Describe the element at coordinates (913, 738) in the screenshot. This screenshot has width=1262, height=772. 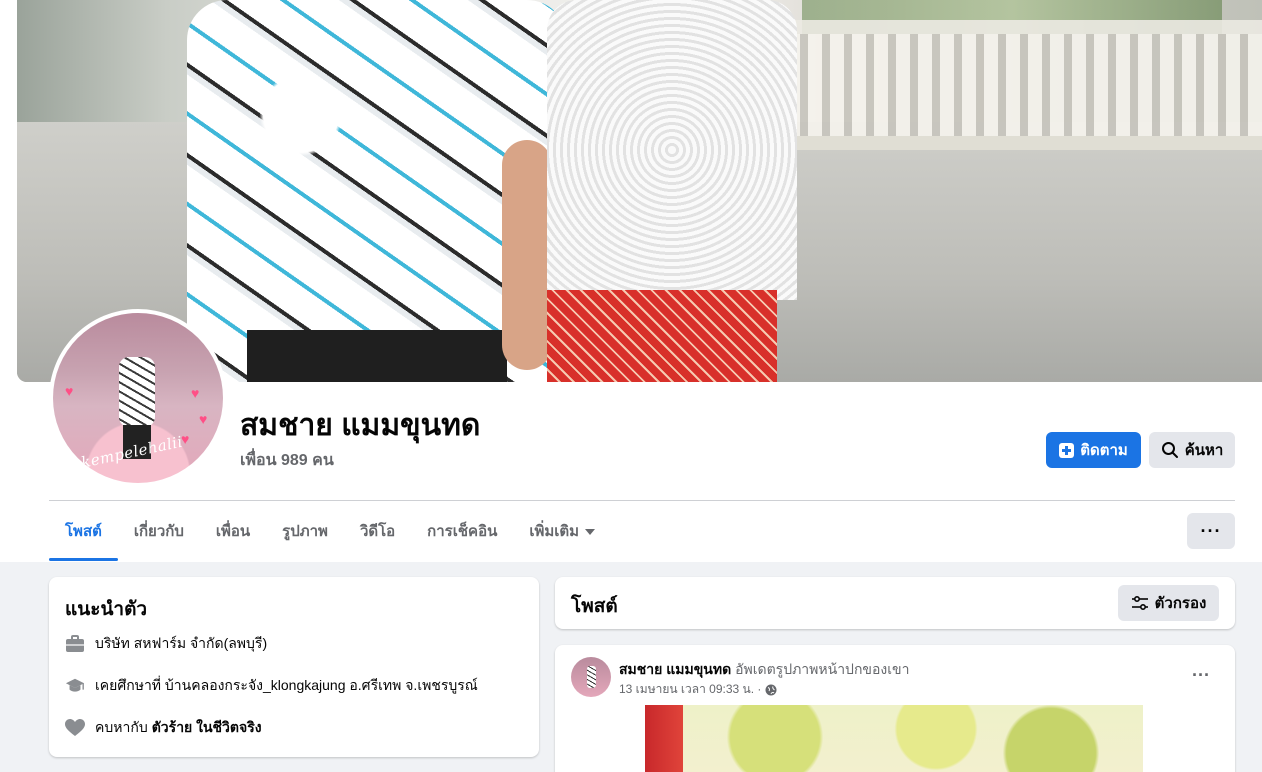
I see `post-image-foliage` at that location.